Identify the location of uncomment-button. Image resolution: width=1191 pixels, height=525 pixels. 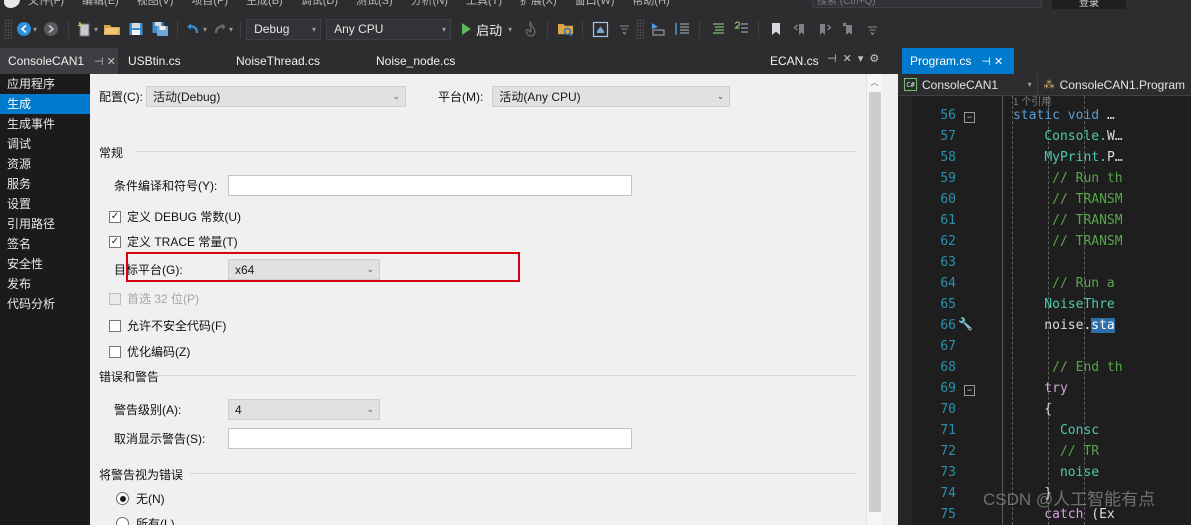
(741, 29).